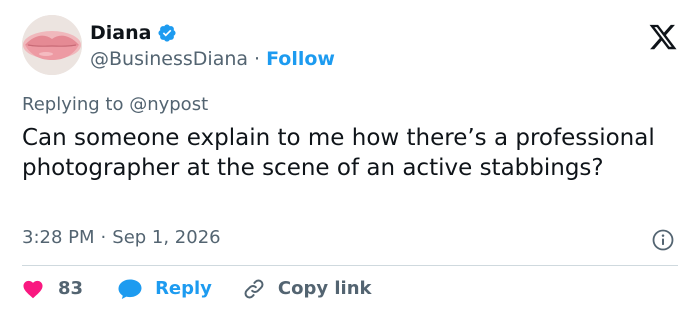  I want to click on x-logo-icon, so click(663, 37).